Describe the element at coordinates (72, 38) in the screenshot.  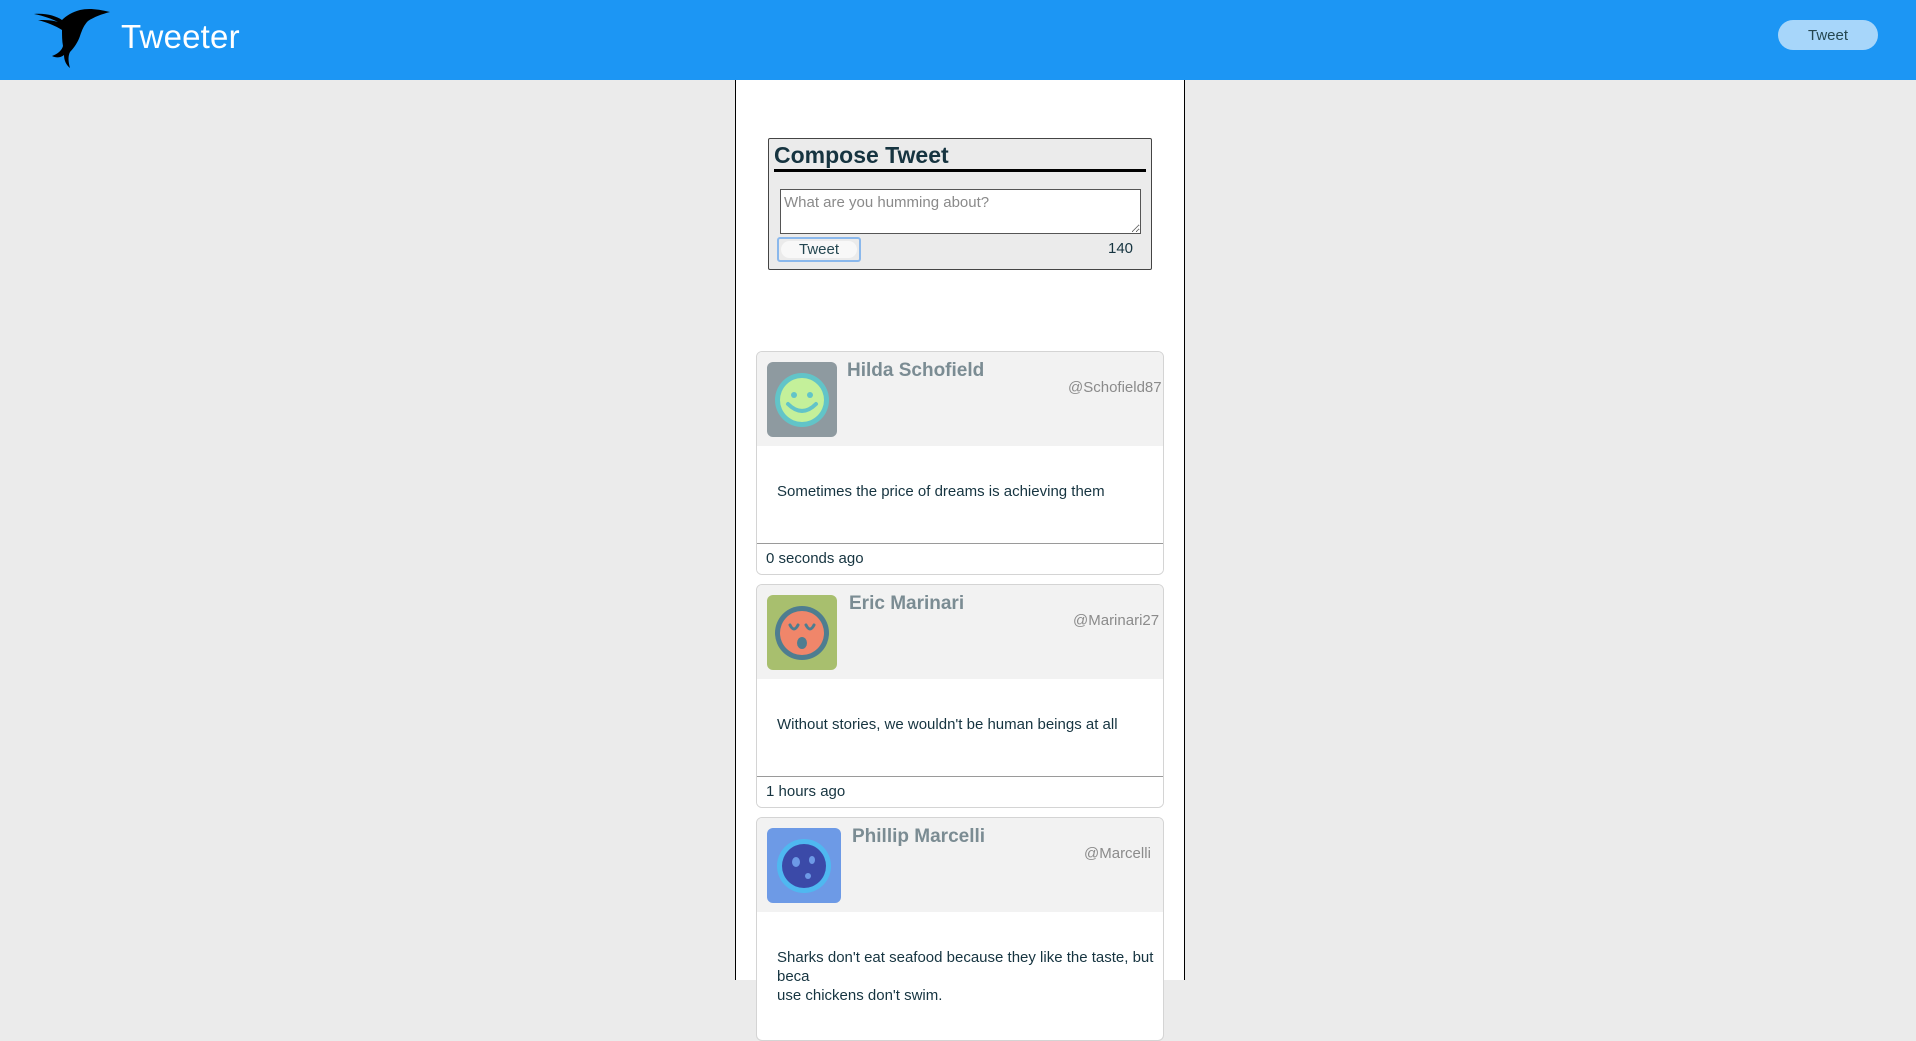
I see `hummingbird-icon` at that location.